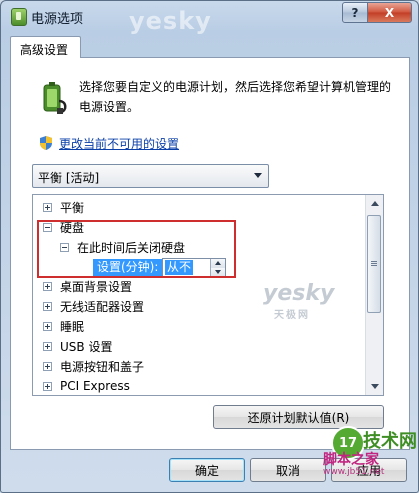  Describe the element at coordinates (119, 143) in the screenshot. I see `change-unavailable-settings-link: 更改当前不可用的设置` at that location.